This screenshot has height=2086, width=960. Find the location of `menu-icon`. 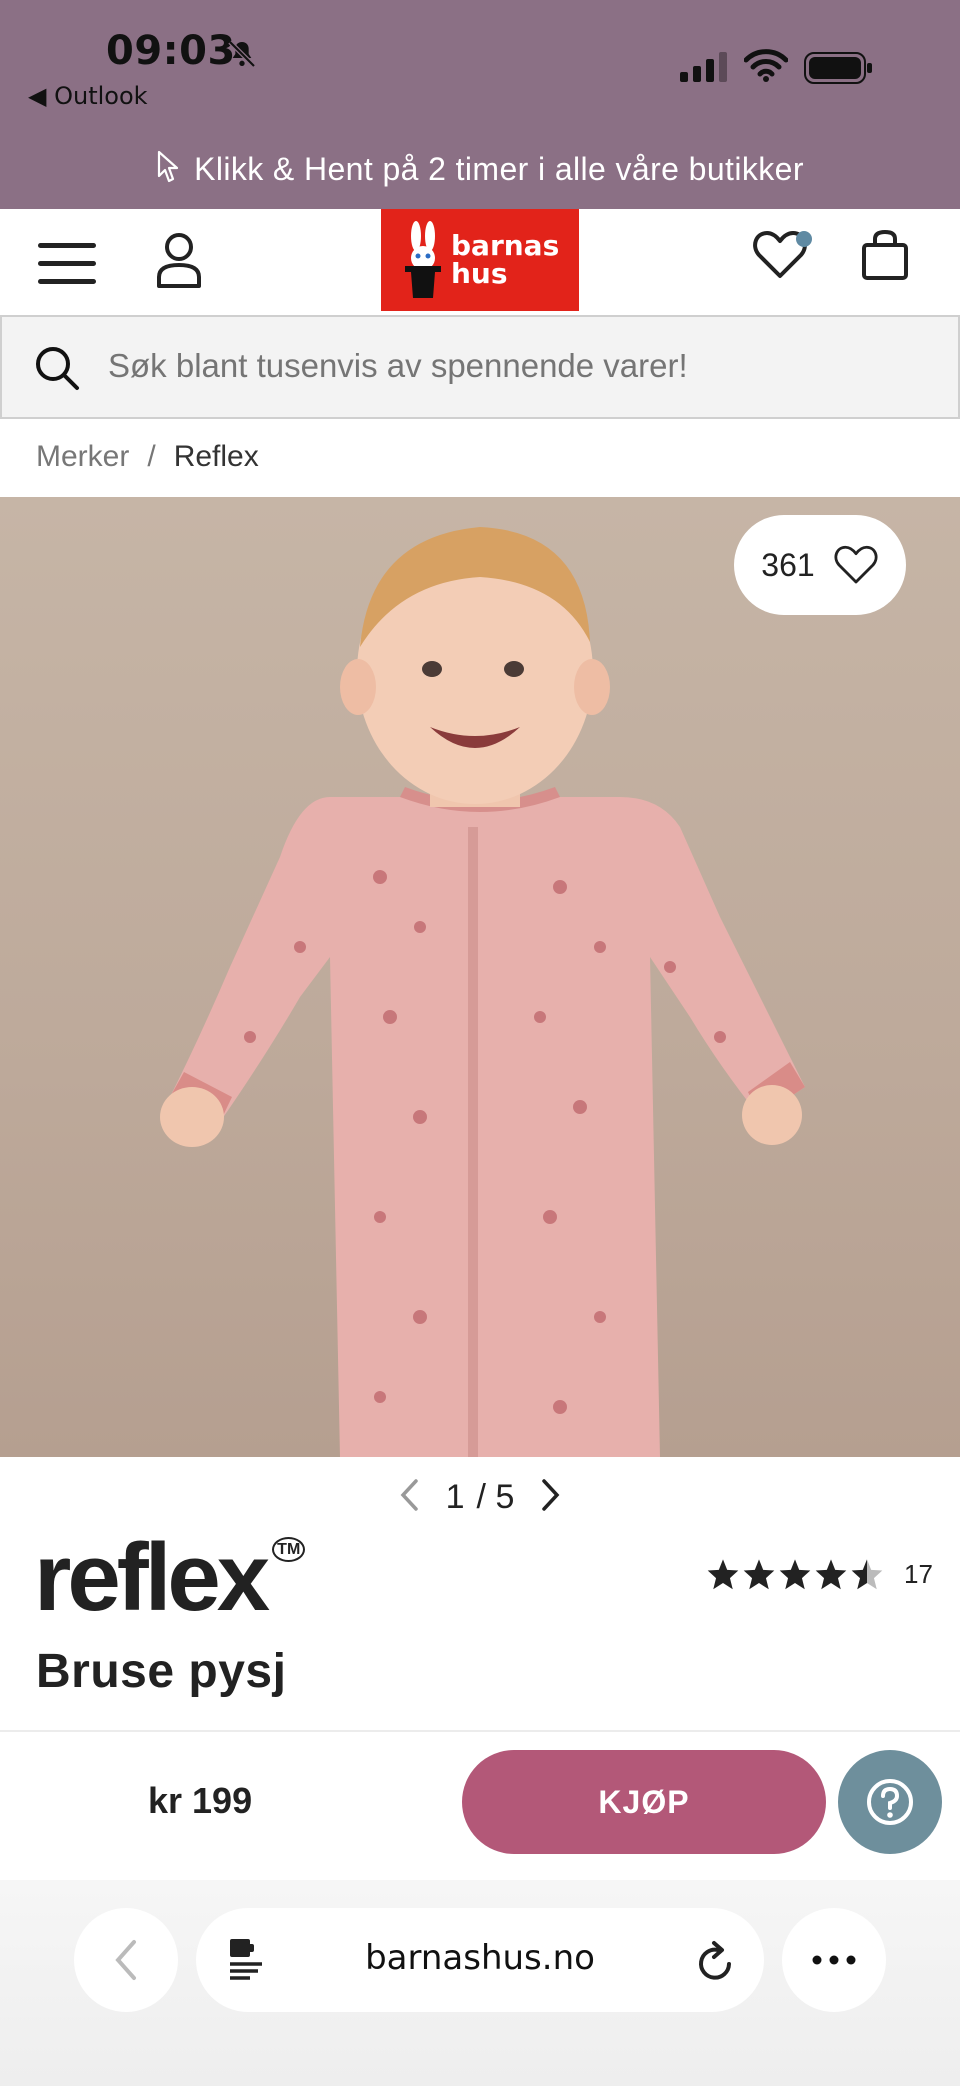

menu-icon is located at coordinates (67, 263).